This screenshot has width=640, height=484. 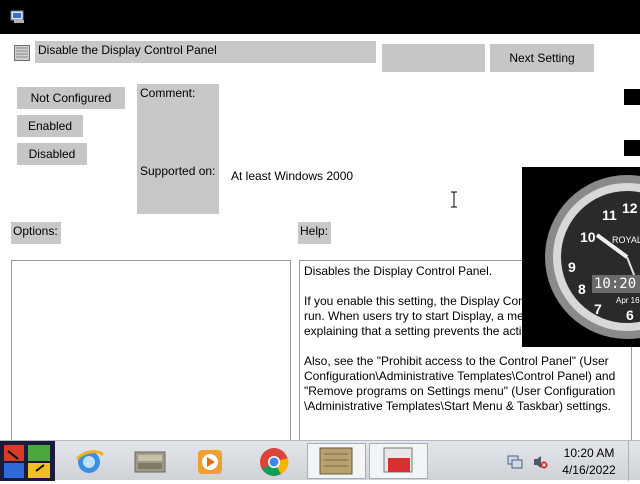 What do you see at coordinates (89, 462) in the screenshot?
I see `ie-icon` at bounding box center [89, 462].